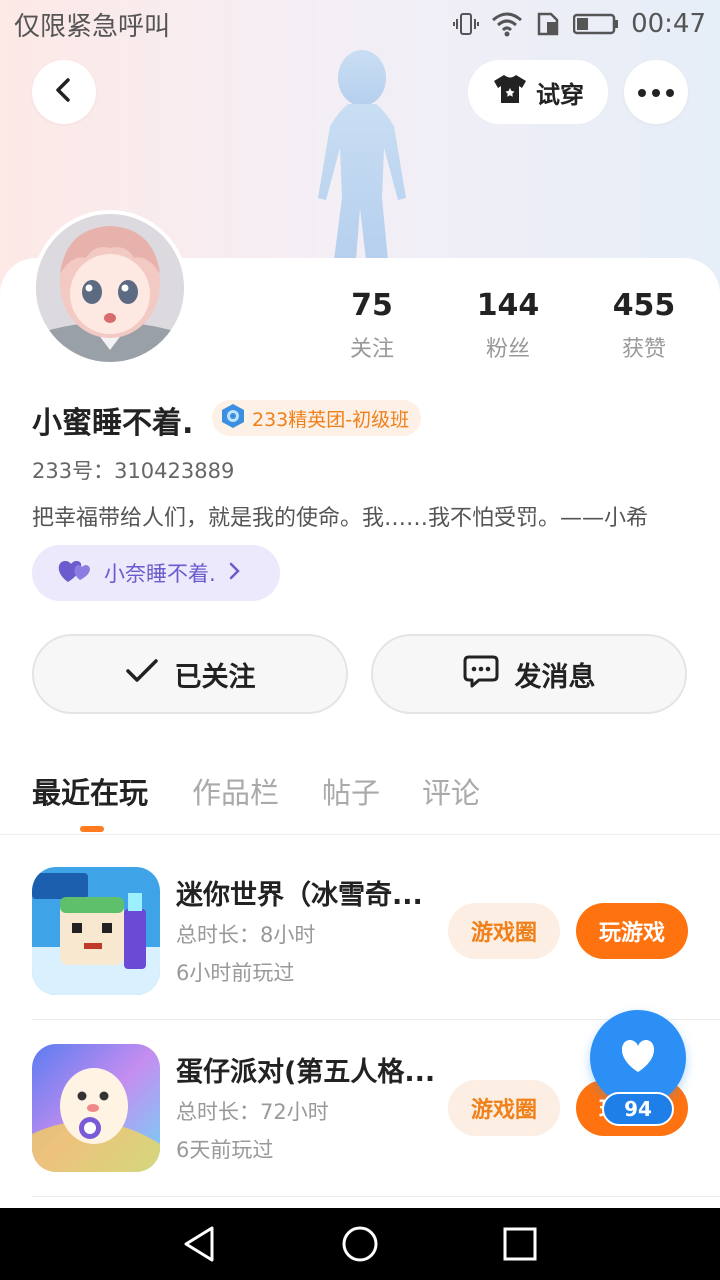  I want to click on try-on-label: 试穿, so click(560, 94).